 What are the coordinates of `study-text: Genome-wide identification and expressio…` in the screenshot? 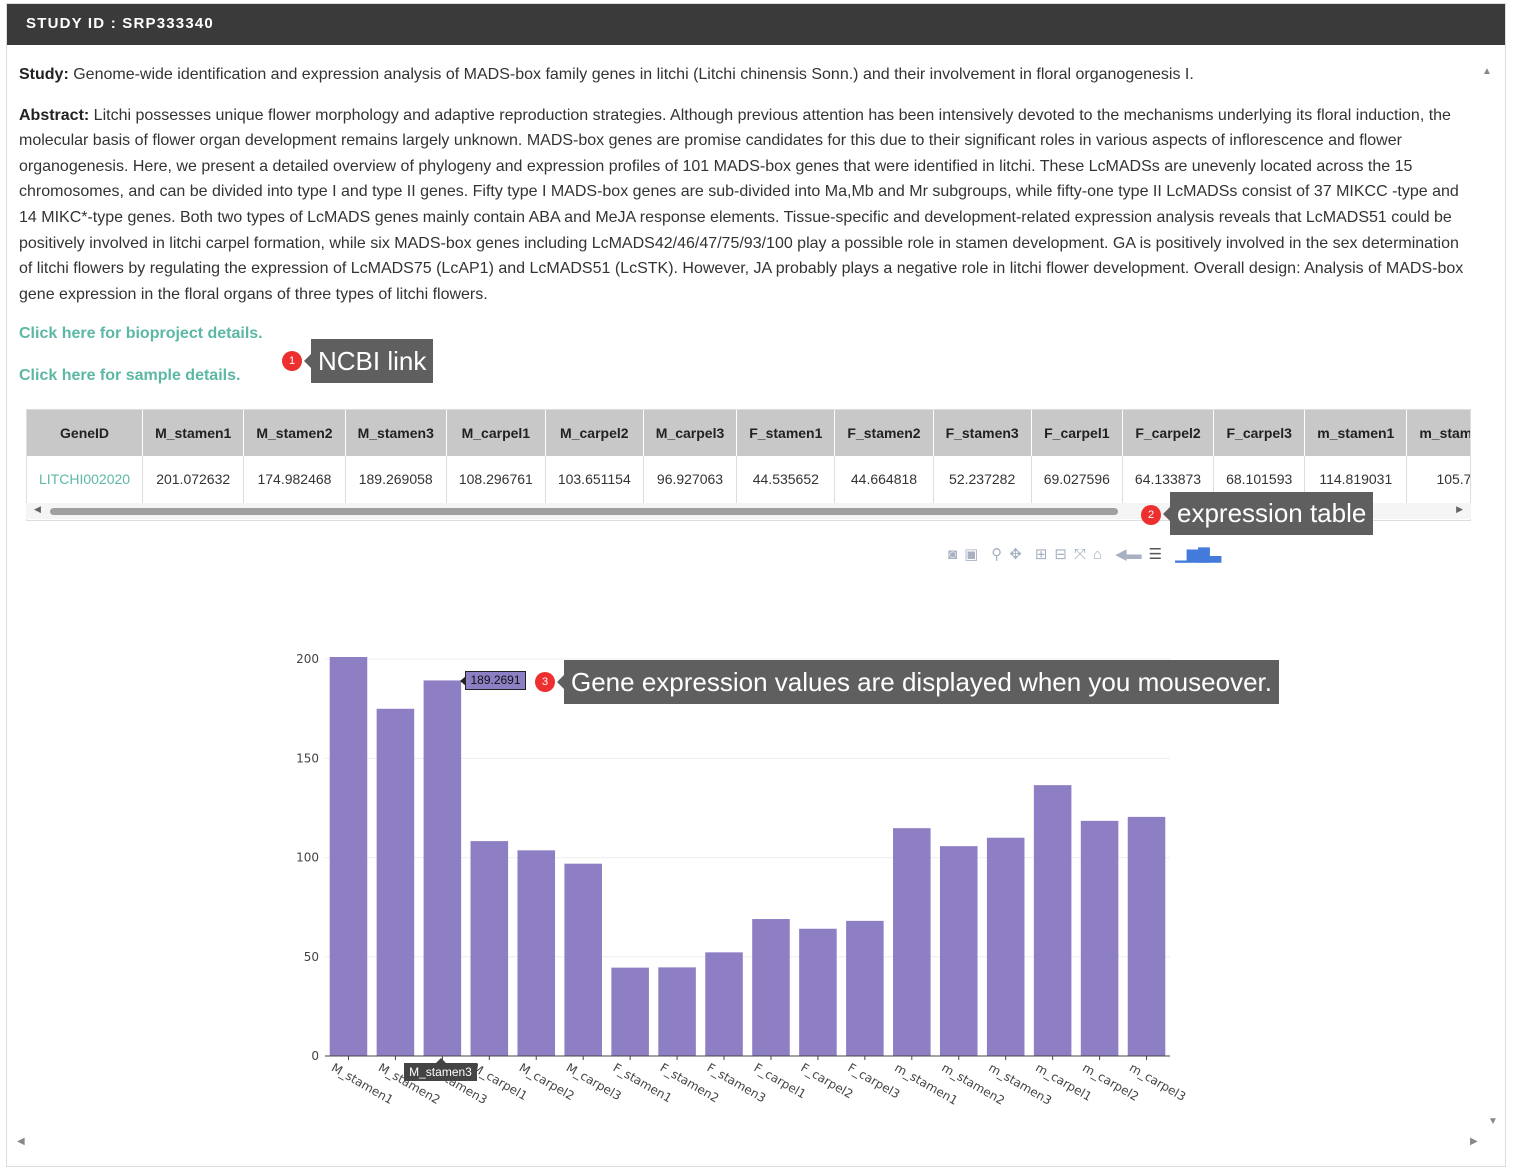 It's located at (631, 74).